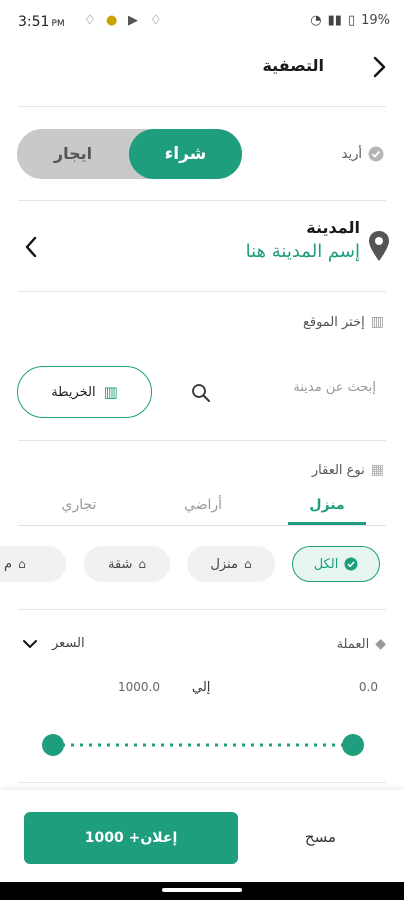  Describe the element at coordinates (316, 20) in the screenshot. I see `wifi-icon: ◔` at that location.